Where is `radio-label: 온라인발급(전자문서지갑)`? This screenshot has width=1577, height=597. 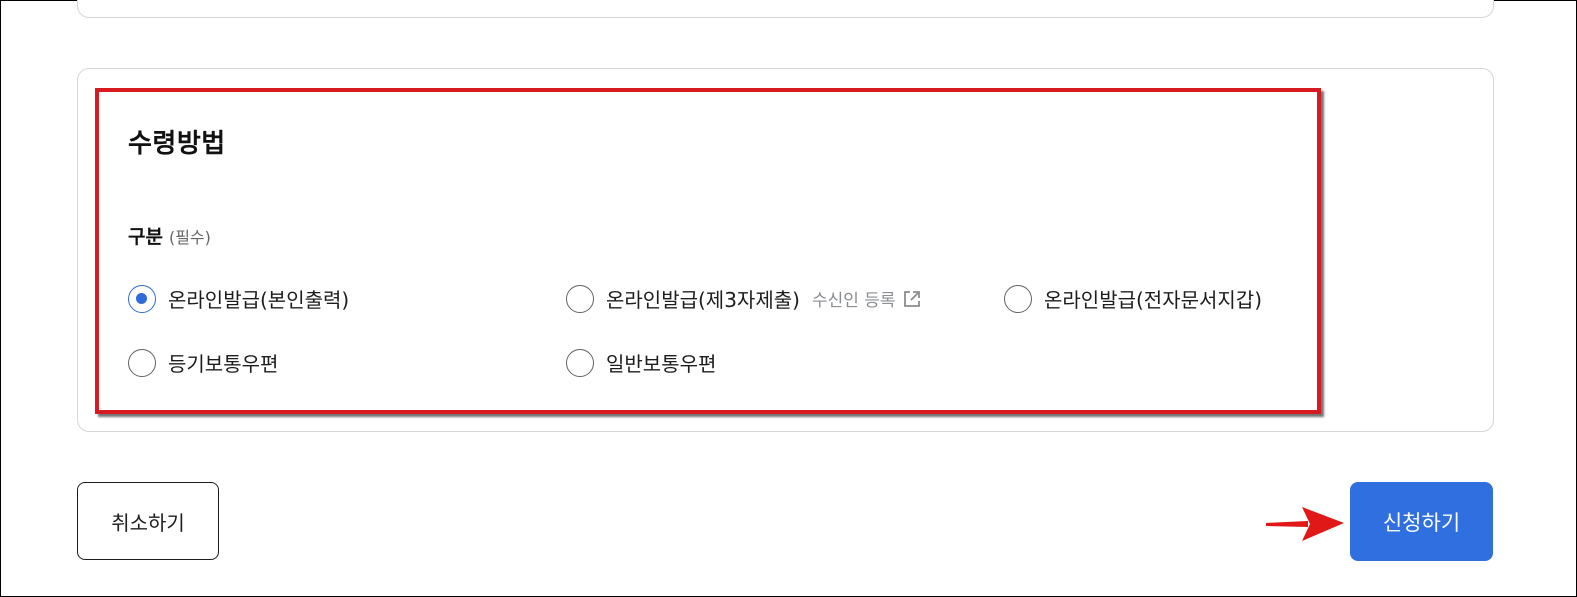 radio-label: 온라인발급(전자문서지갑) is located at coordinates (1153, 300).